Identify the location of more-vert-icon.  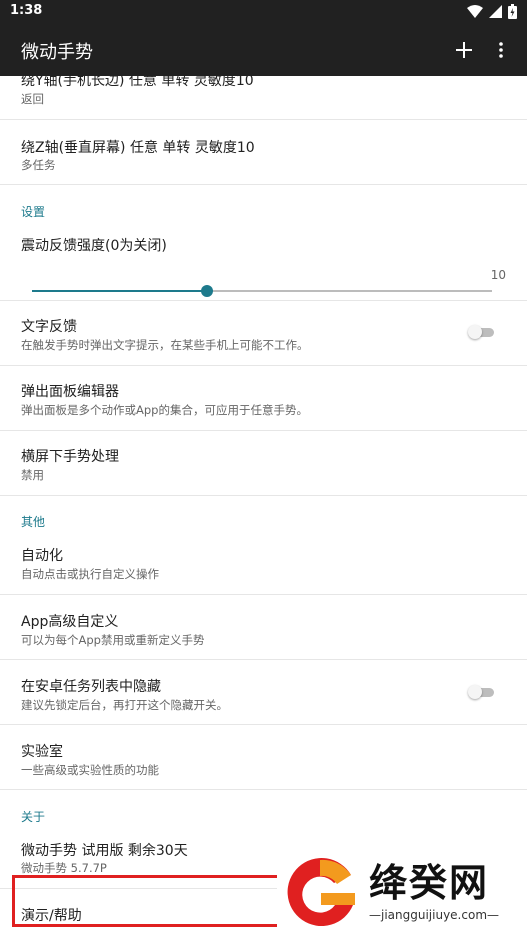
(501, 50).